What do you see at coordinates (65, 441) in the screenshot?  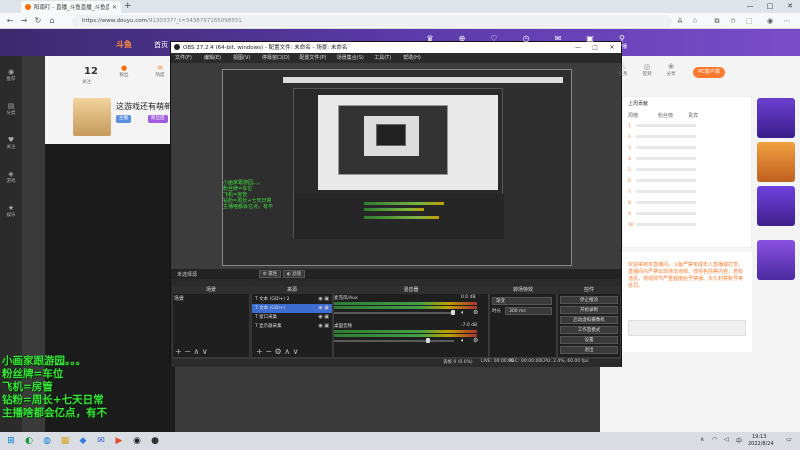 I see `taskbar-app-icon: ▦` at bounding box center [65, 441].